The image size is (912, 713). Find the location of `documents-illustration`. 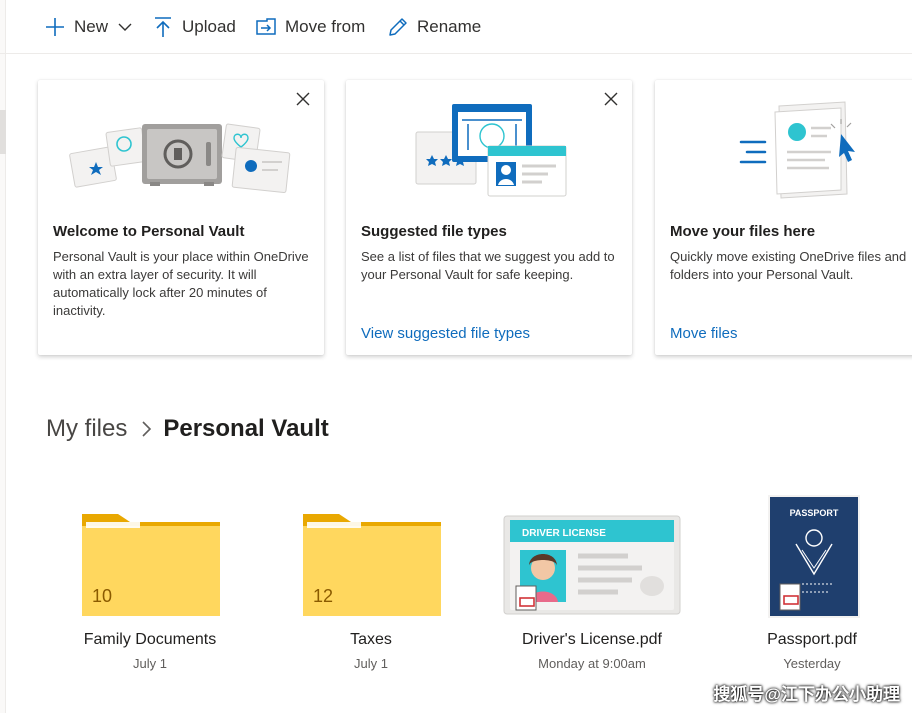

documents-illustration is located at coordinates (491, 150).